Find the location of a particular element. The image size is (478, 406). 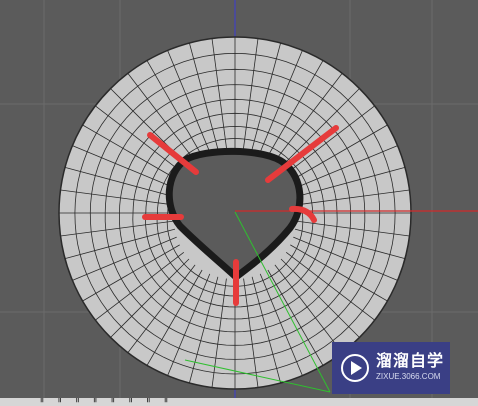

watermark-badge: 溜溜自学 ZIXUE.3066.COM is located at coordinates (391, 368).